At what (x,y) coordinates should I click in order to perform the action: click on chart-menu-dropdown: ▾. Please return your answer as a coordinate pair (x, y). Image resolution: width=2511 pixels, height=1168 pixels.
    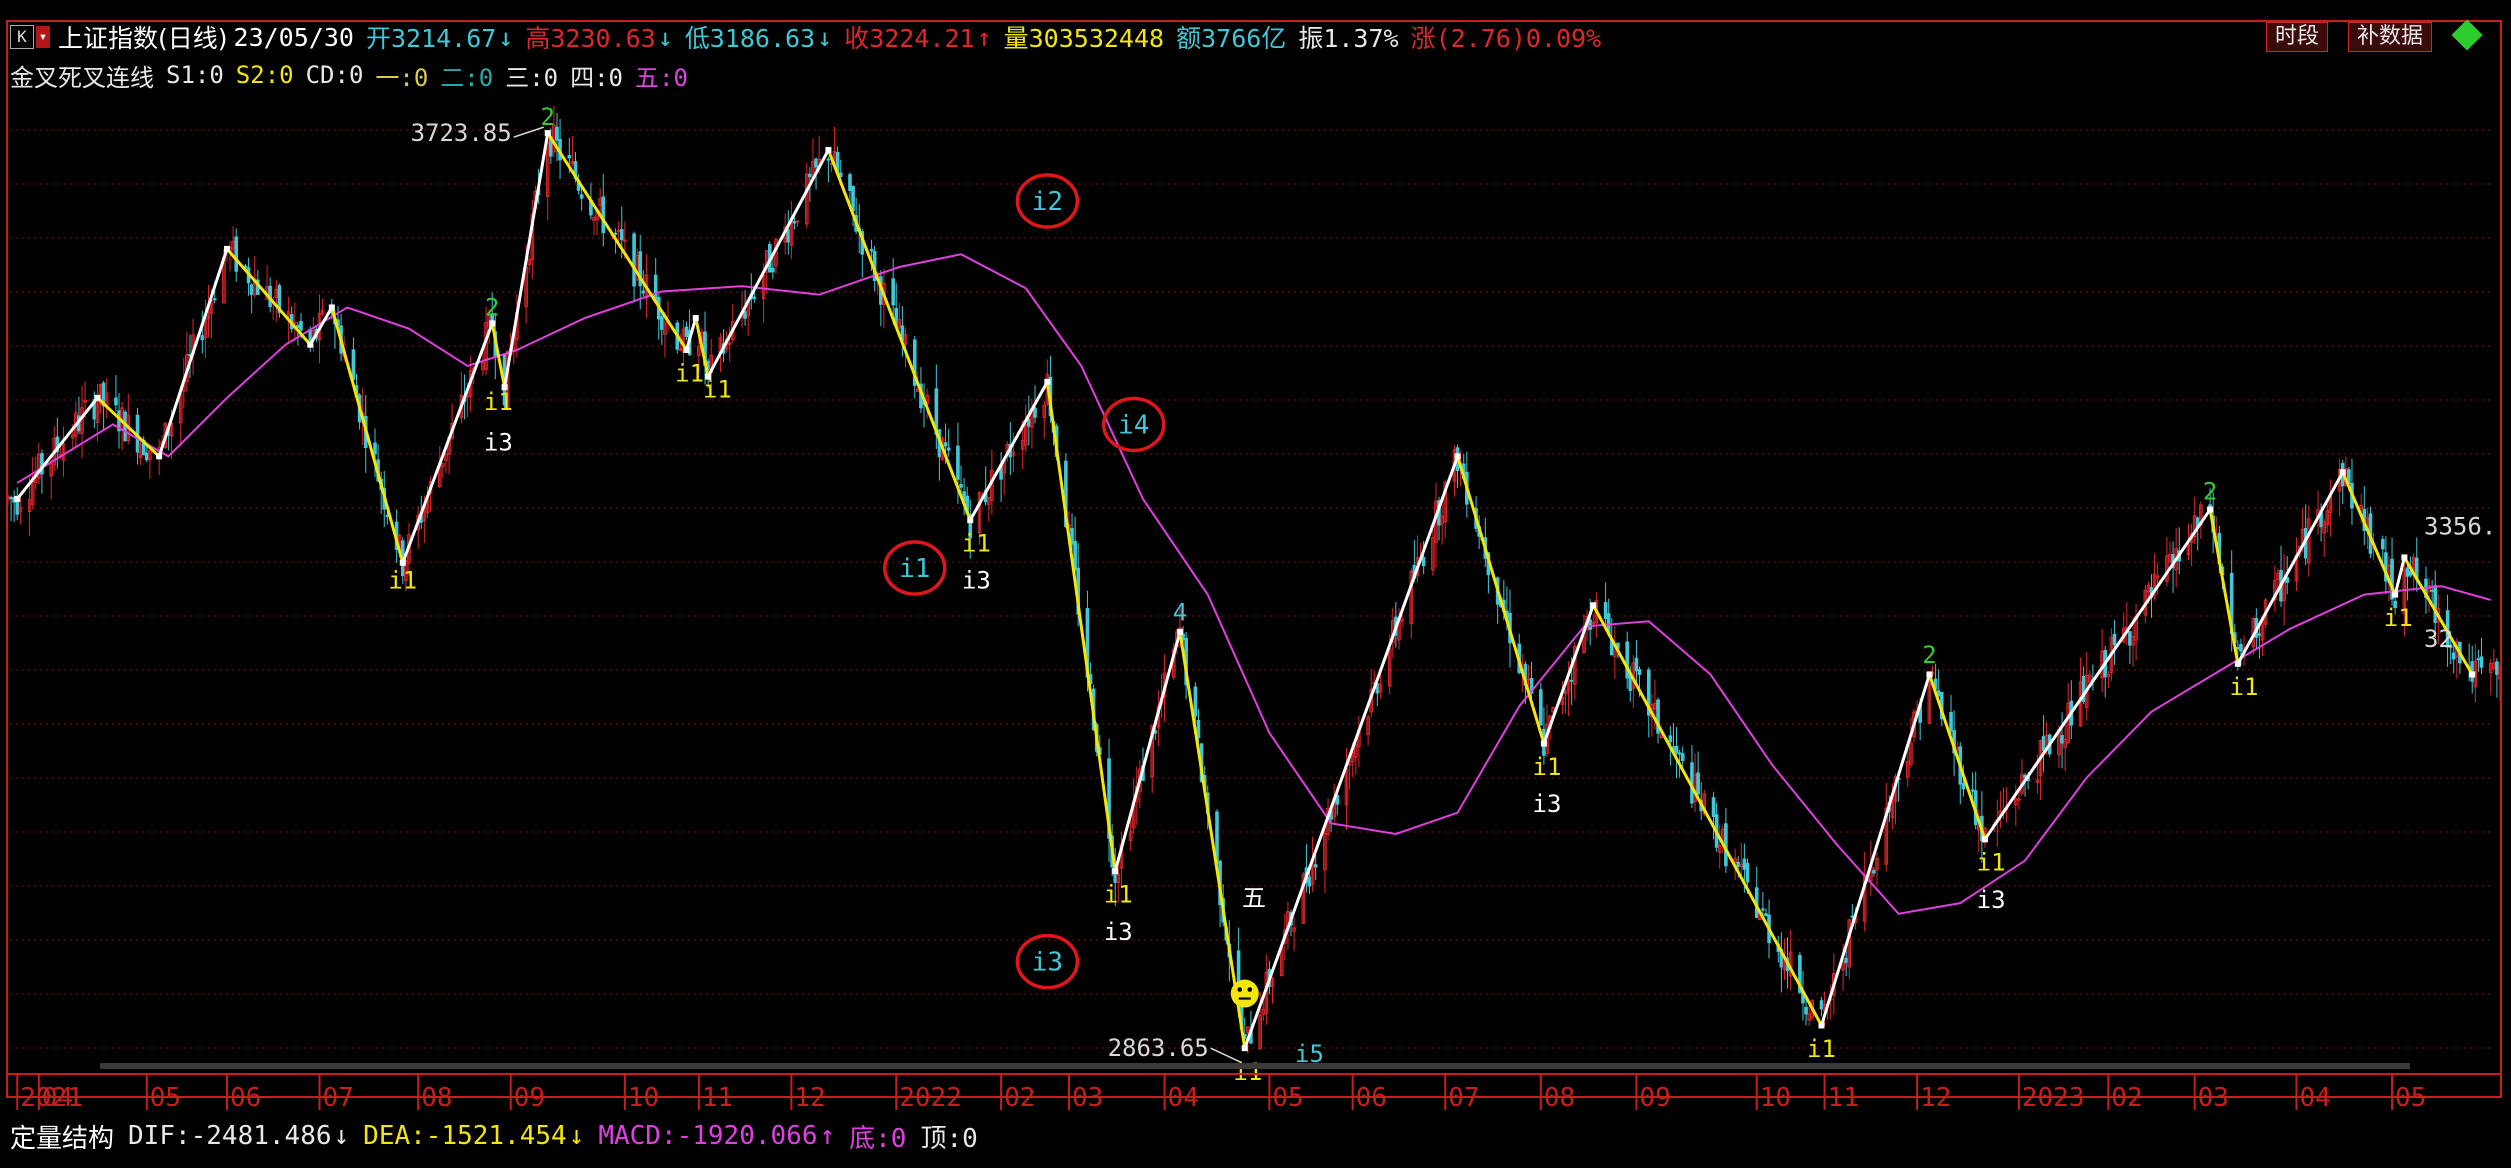
    Looking at the image, I should click on (43, 37).